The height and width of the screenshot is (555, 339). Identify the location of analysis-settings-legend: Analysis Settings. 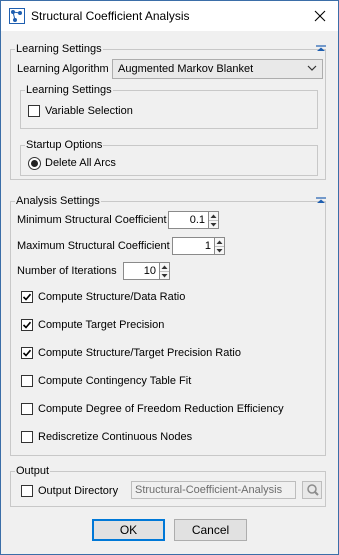
(58, 201).